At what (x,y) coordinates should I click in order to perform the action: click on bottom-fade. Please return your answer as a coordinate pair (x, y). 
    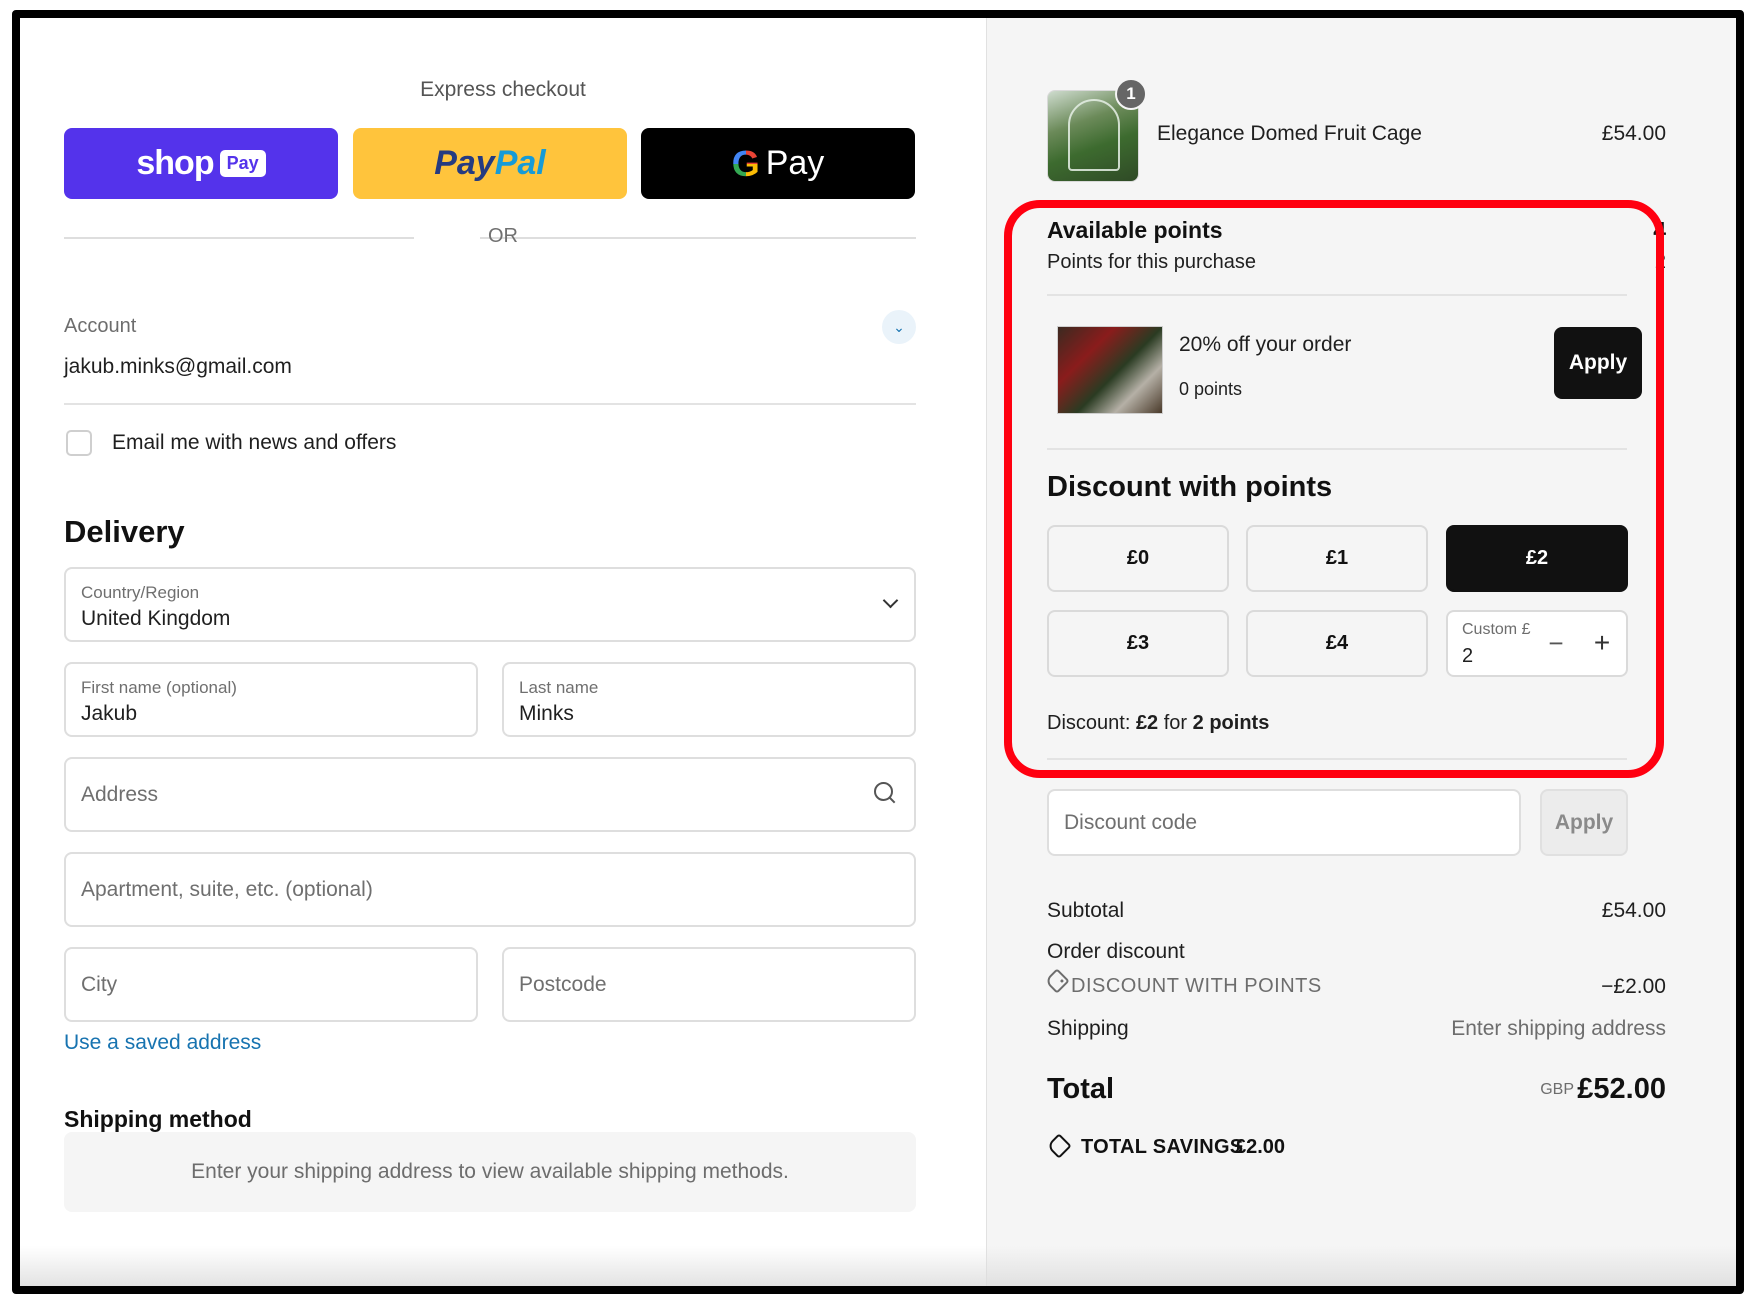
    Looking at the image, I should click on (878, 1266).